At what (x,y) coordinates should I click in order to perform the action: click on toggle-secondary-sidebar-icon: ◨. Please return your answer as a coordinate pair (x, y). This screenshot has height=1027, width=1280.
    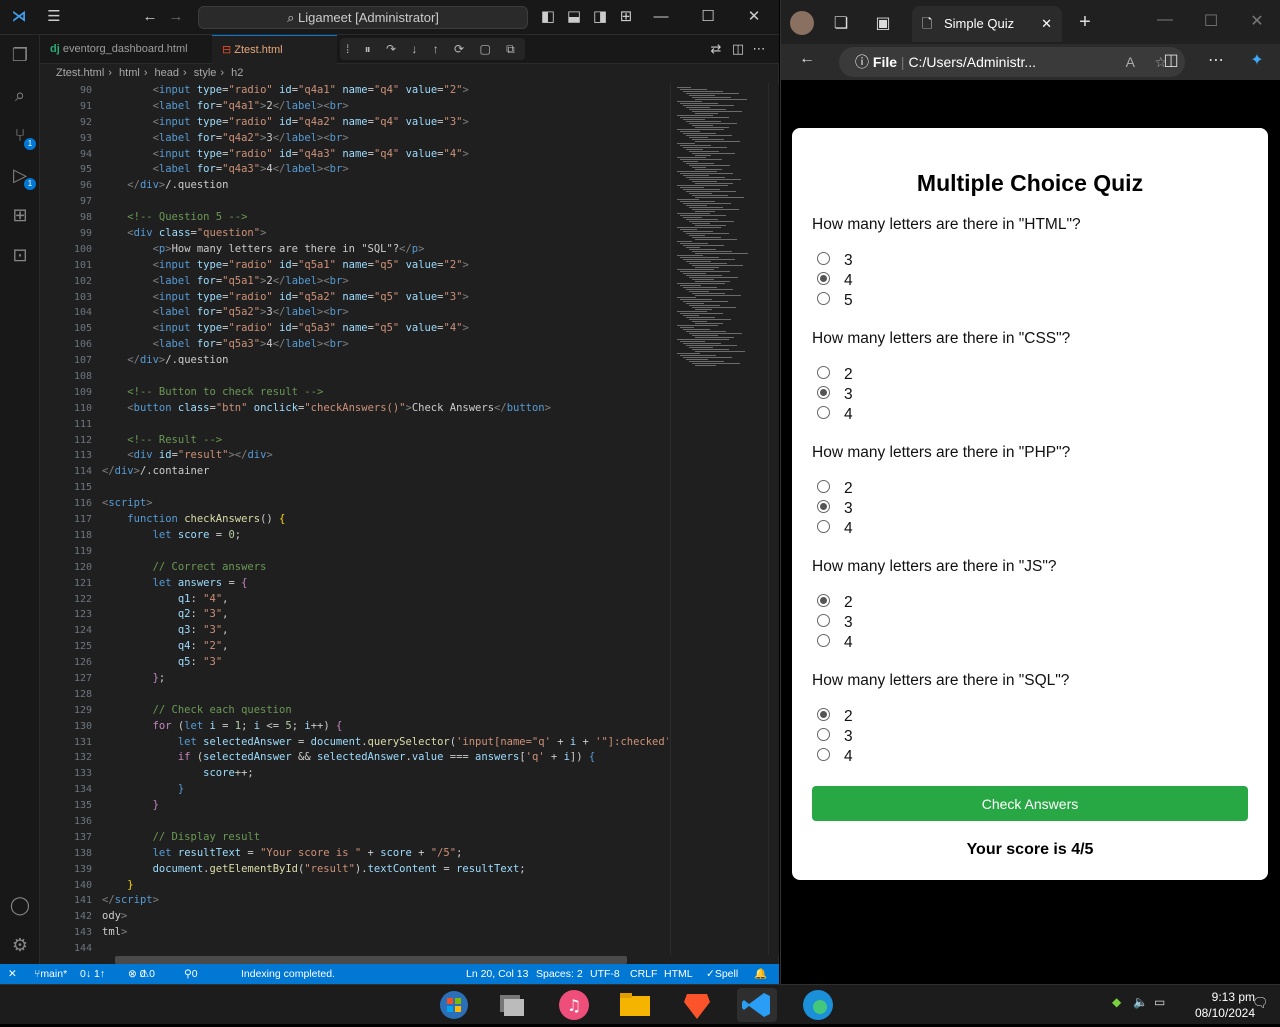
    Looking at the image, I should click on (600, 17).